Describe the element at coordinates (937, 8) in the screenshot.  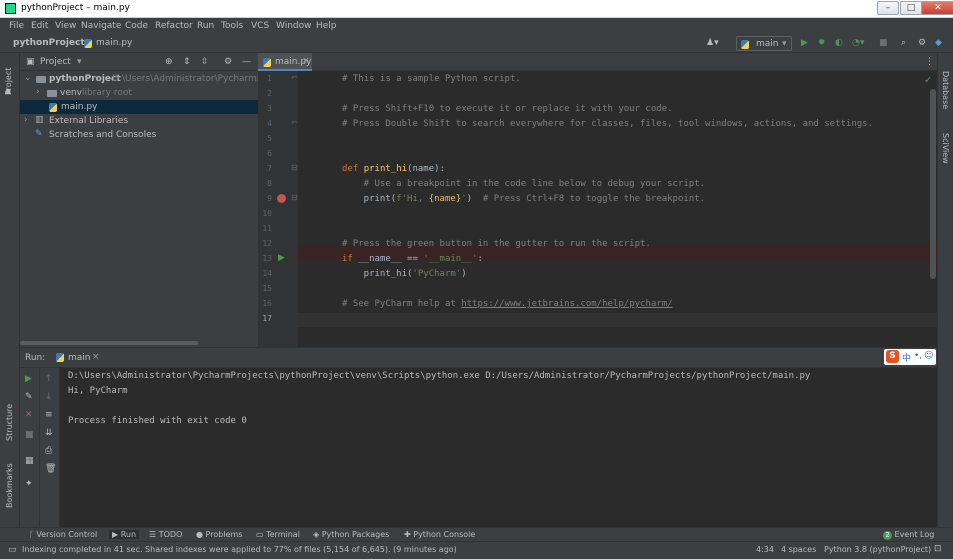
I see `close-window-button: ✕` at that location.